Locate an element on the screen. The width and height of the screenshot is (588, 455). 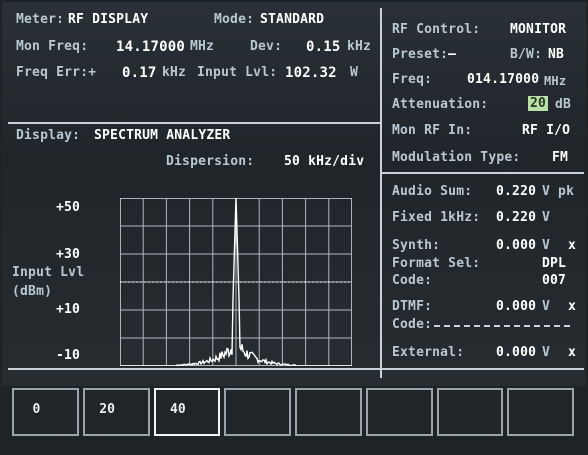
meter-label: Meter: is located at coordinates (40, 19).